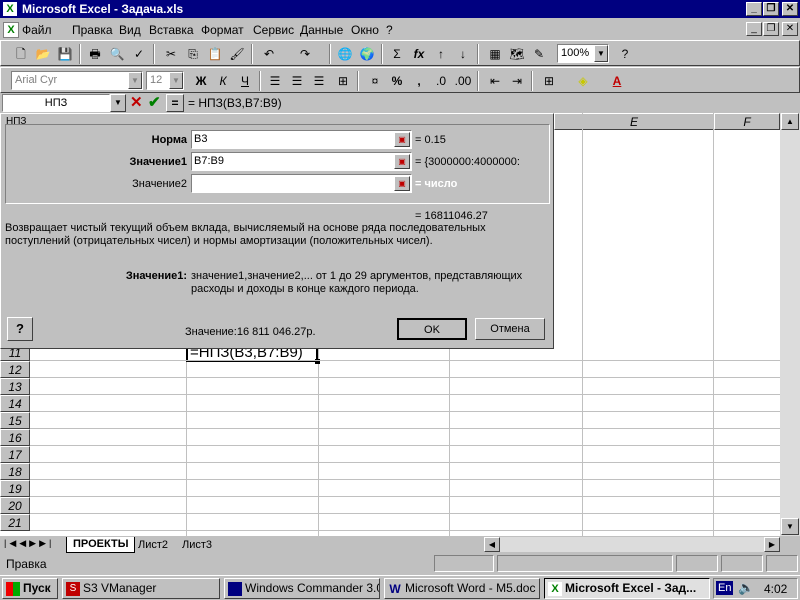 The height and width of the screenshot is (600, 800). I want to click on decrease-decimal-icon: .00, so click(463, 81).